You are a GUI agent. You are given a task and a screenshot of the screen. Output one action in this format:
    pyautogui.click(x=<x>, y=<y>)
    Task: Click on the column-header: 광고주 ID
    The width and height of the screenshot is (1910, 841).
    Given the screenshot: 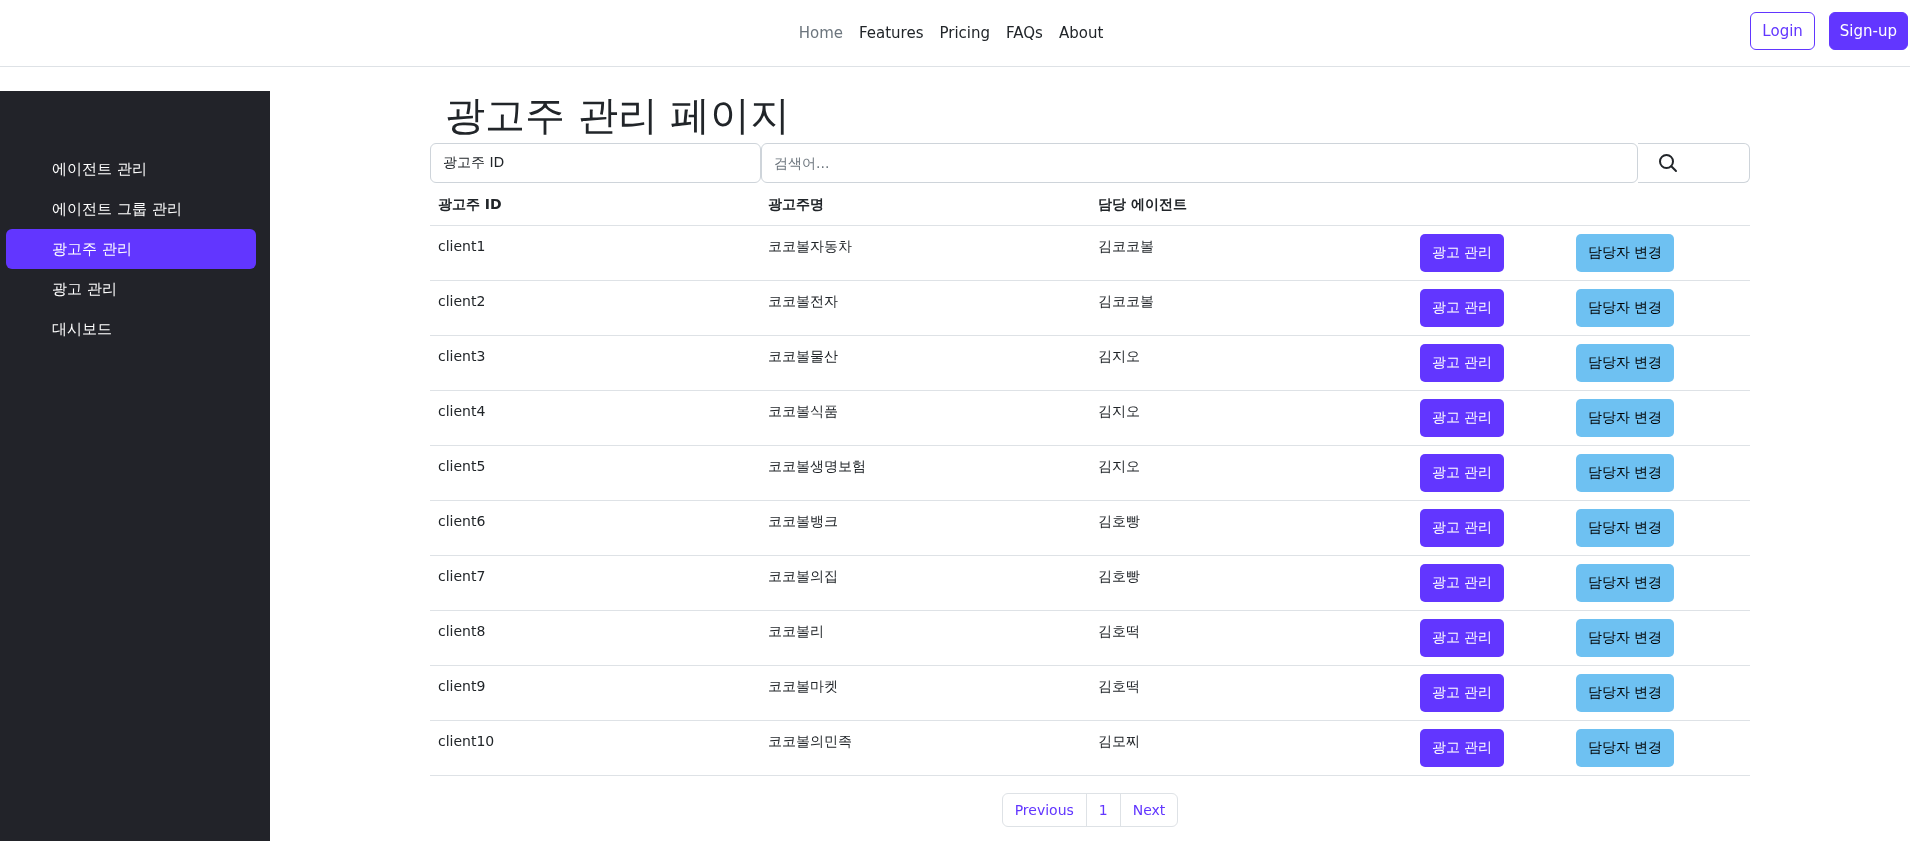 What is the action you would take?
    pyautogui.click(x=595, y=205)
    